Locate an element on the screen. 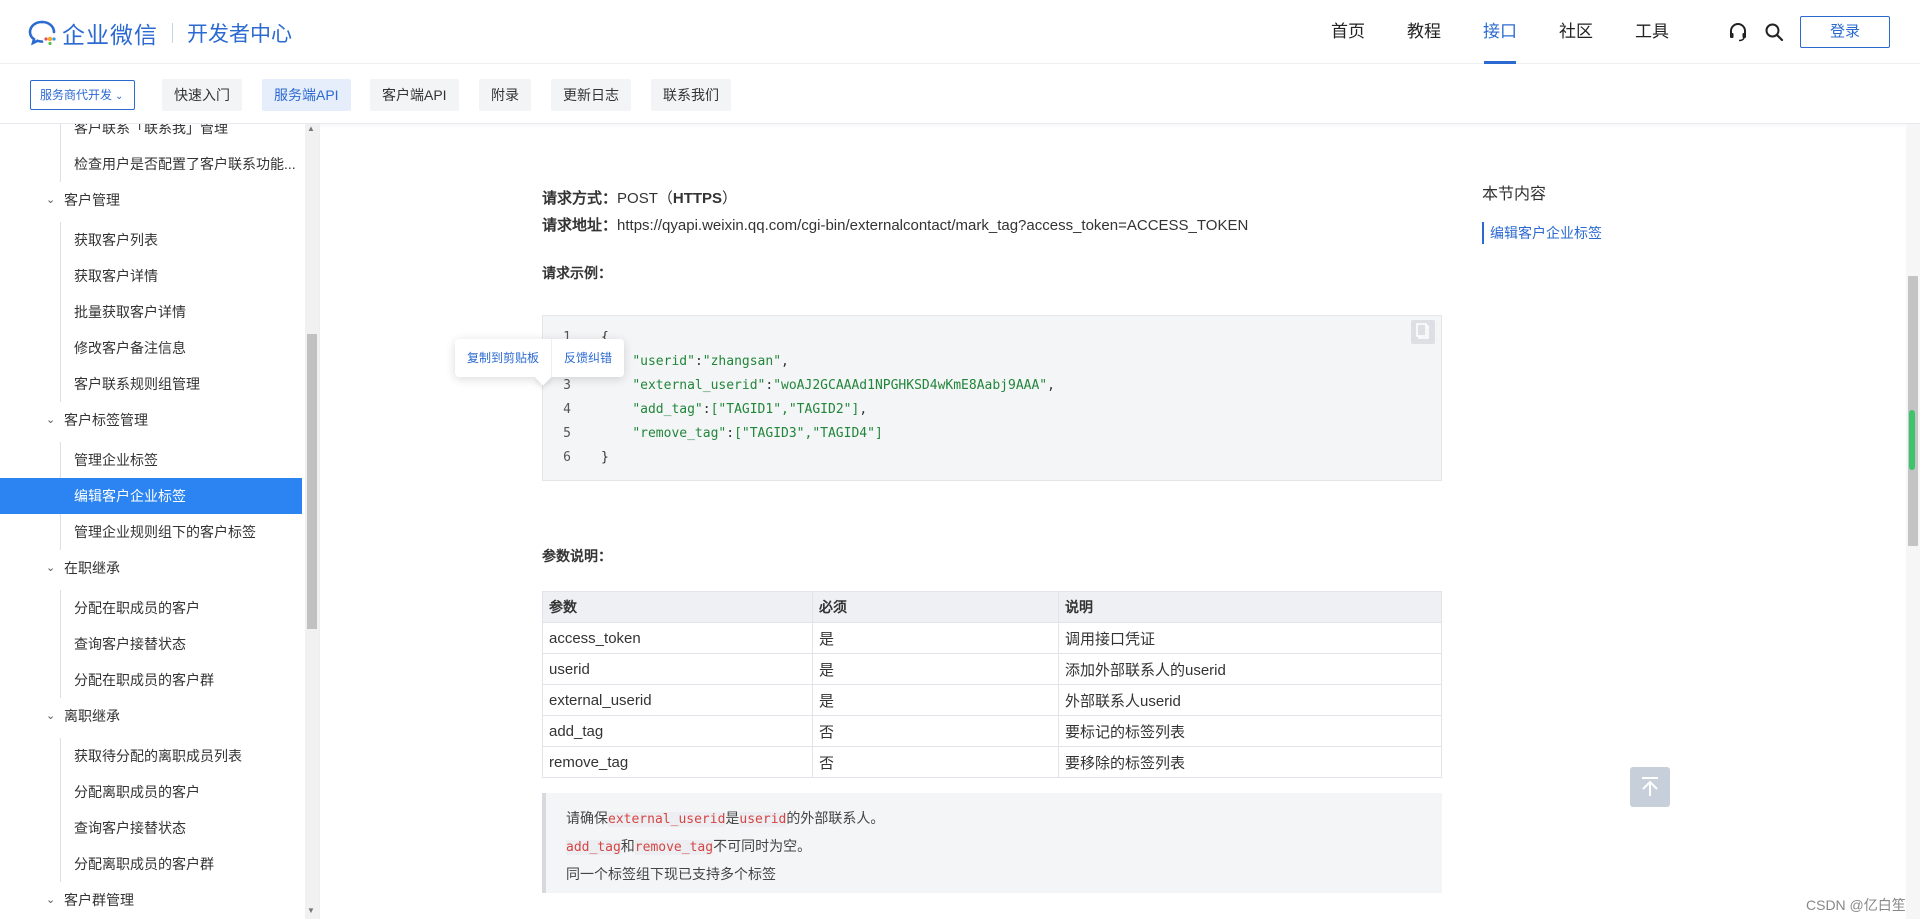  search-icon is located at coordinates (1774, 32).